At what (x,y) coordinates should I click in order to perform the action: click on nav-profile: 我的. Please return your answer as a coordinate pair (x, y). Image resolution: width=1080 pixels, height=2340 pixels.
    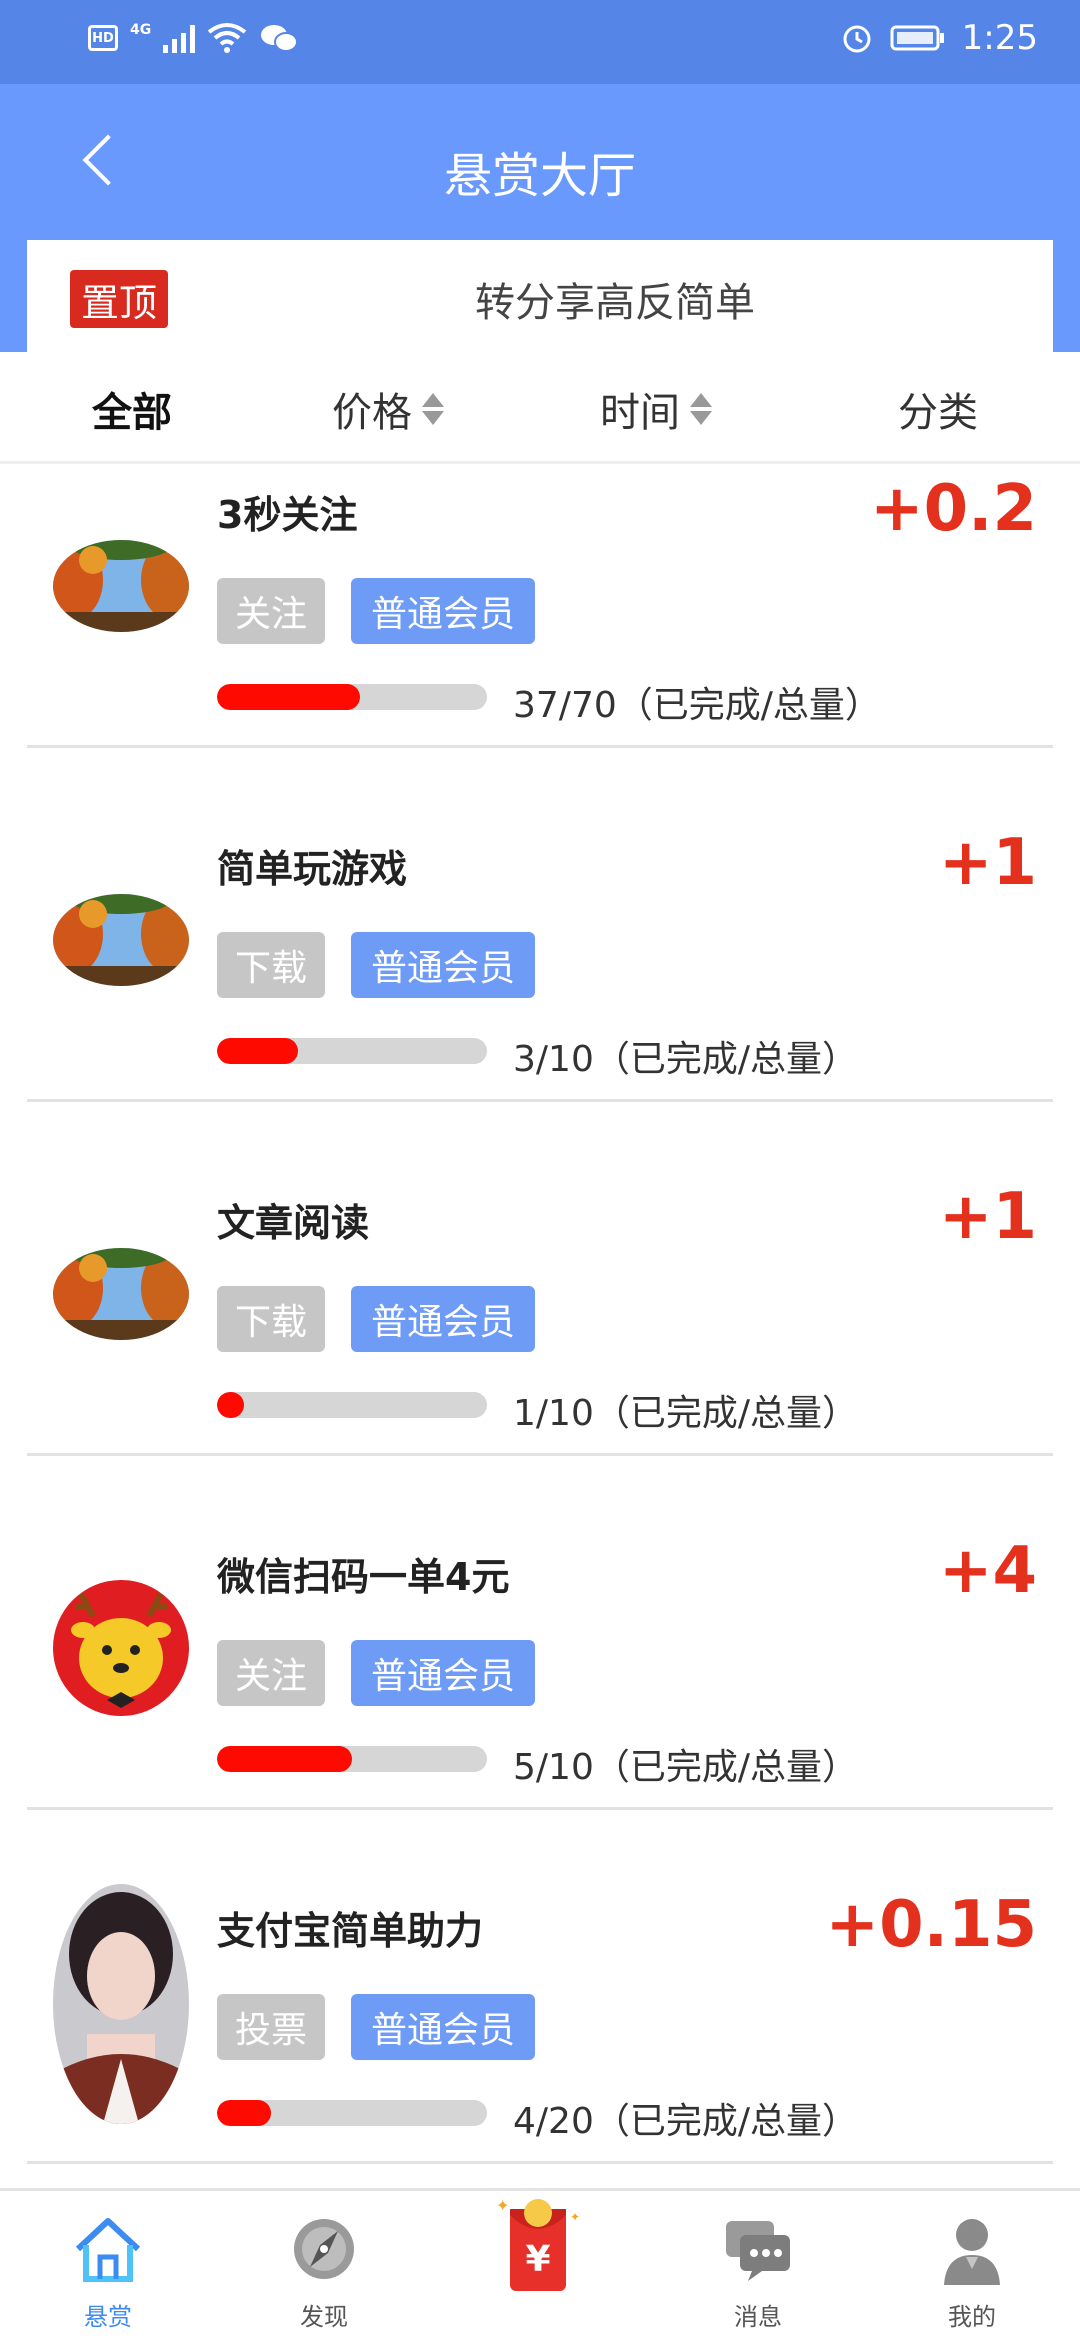
    Looking at the image, I should click on (972, 2270).